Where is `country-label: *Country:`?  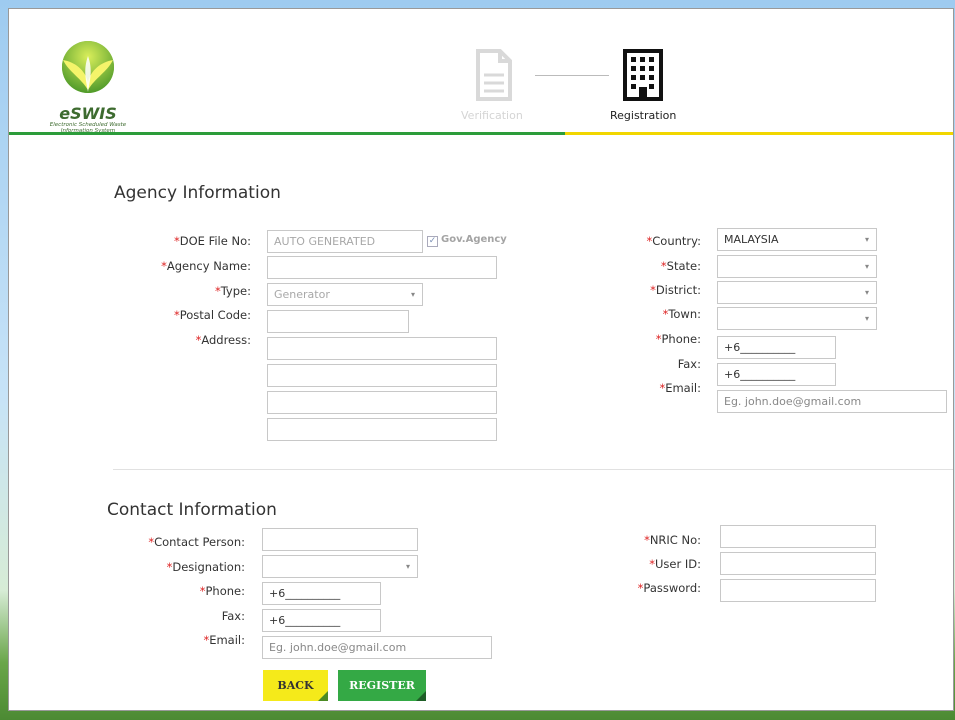 country-label: *Country: is located at coordinates (673, 241).